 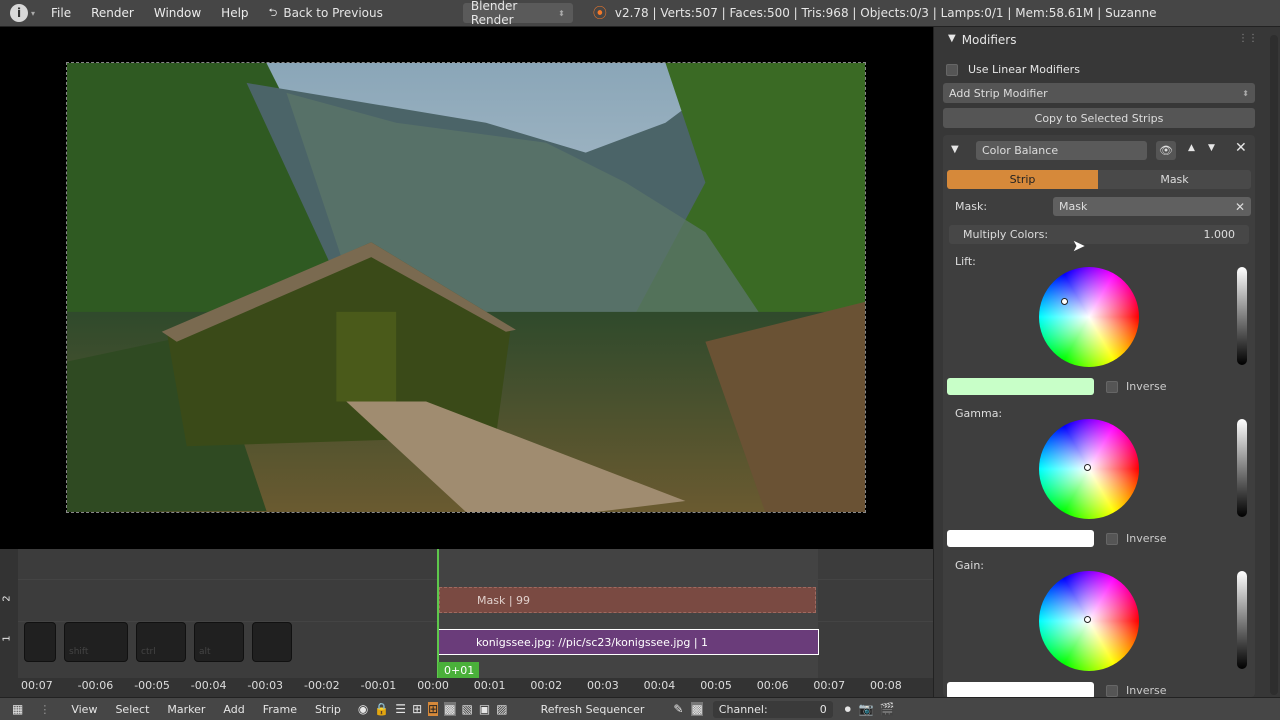 What do you see at coordinates (61, 13) in the screenshot?
I see `menu-file: File` at bounding box center [61, 13].